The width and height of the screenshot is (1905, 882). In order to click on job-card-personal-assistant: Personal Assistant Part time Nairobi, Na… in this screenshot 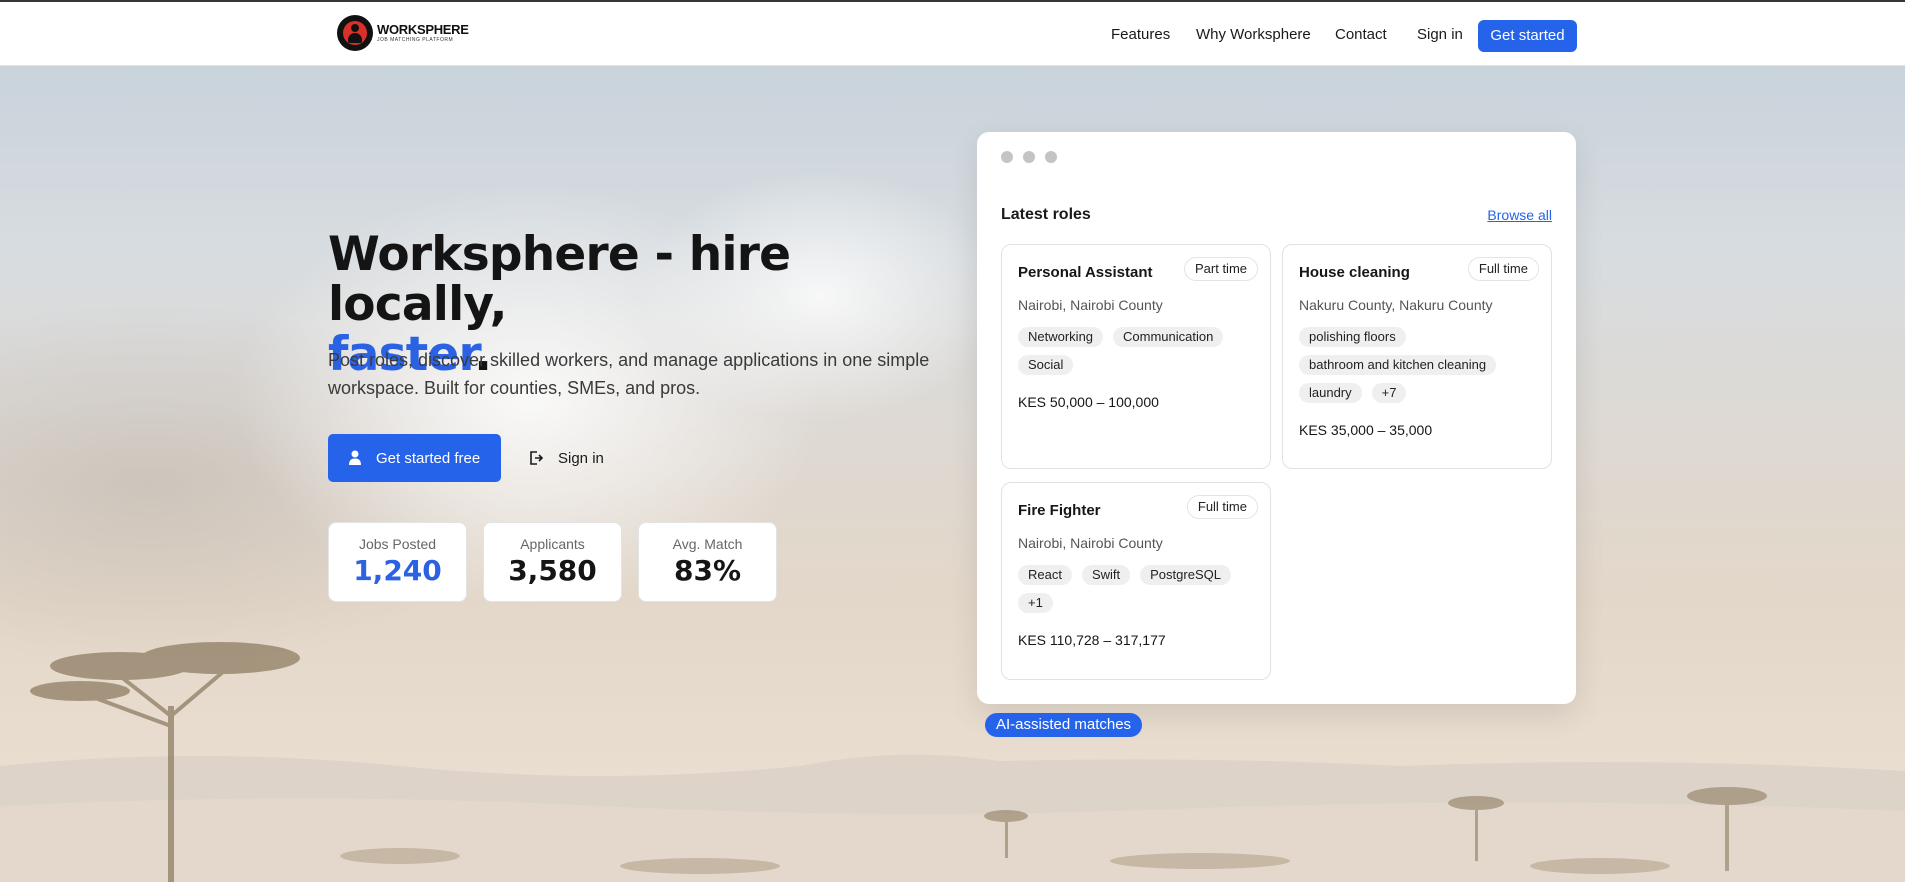, I will do `click(1136, 356)`.